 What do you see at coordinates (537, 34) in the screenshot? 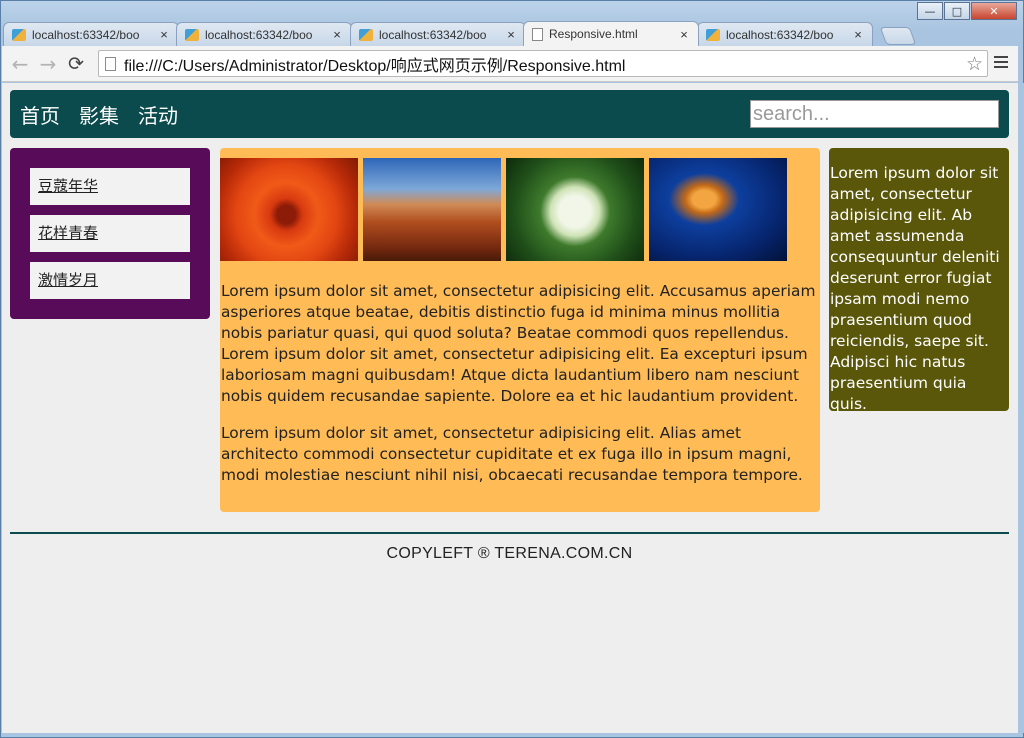
I see `document-icon` at bounding box center [537, 34].